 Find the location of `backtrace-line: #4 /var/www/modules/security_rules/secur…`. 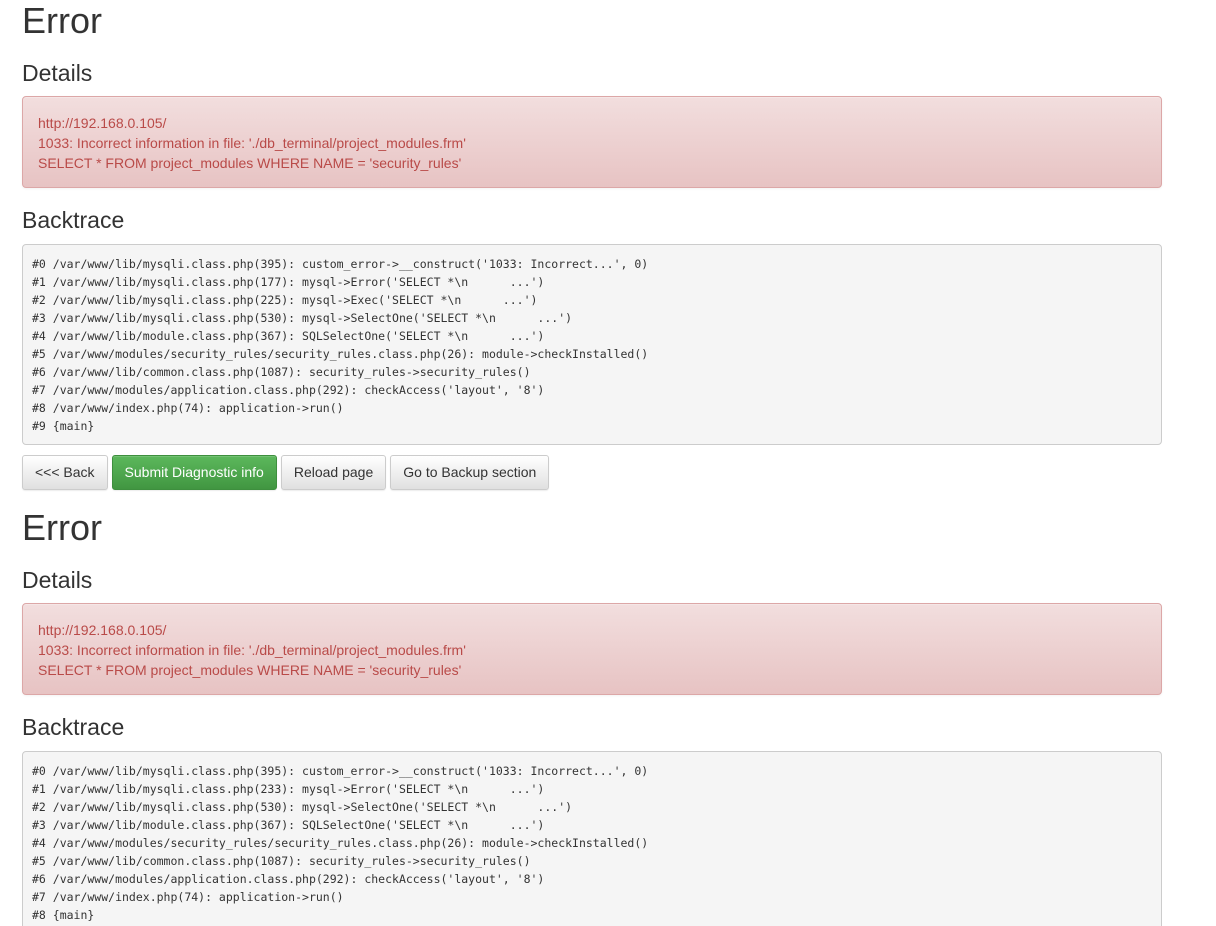

backtrace-line: #4 /var/www/modules/security_rules/secur… is located at coordinates (340, 843).